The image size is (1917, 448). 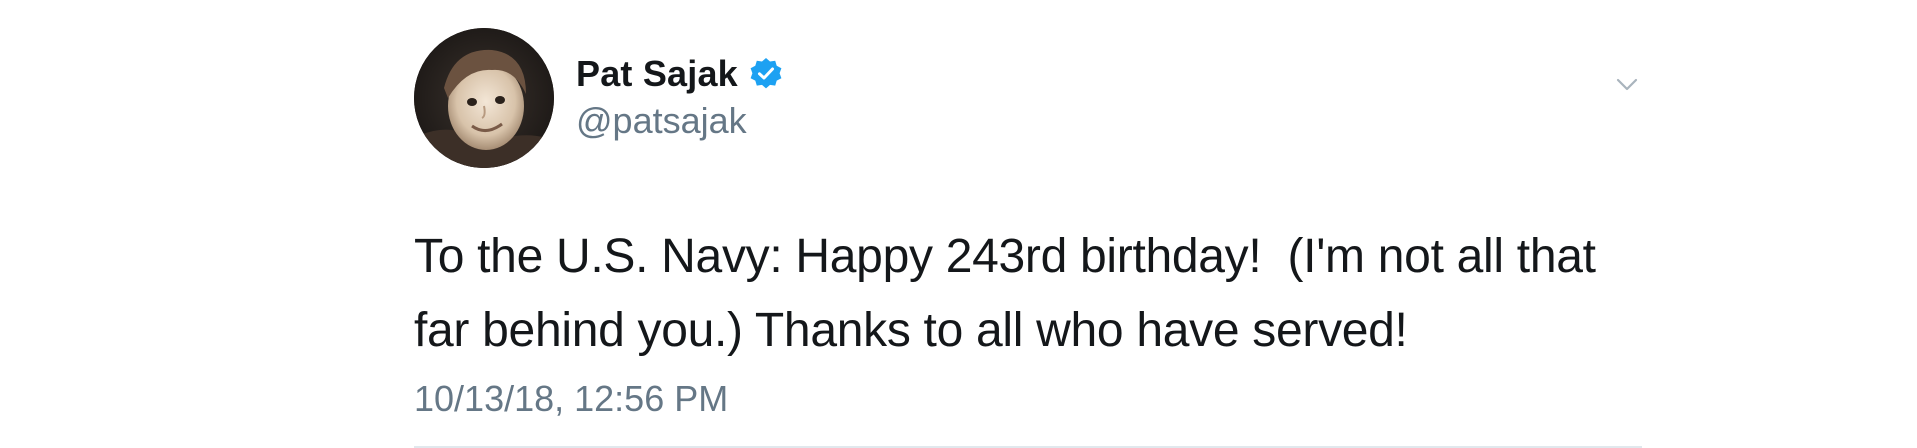 I want to click on tweet-timestamp: 10/13/18, 12:56 PM, so click(x=571, y=399).